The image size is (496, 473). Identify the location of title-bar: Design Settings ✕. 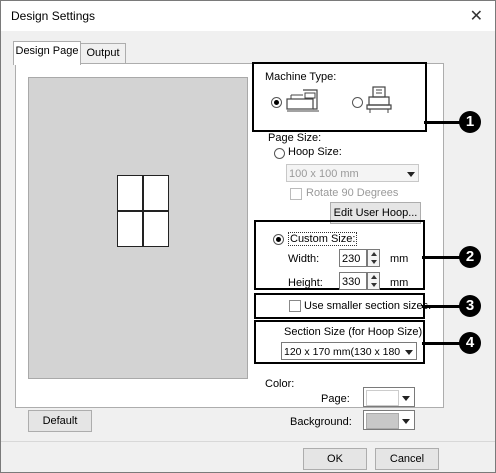
(248, 16).